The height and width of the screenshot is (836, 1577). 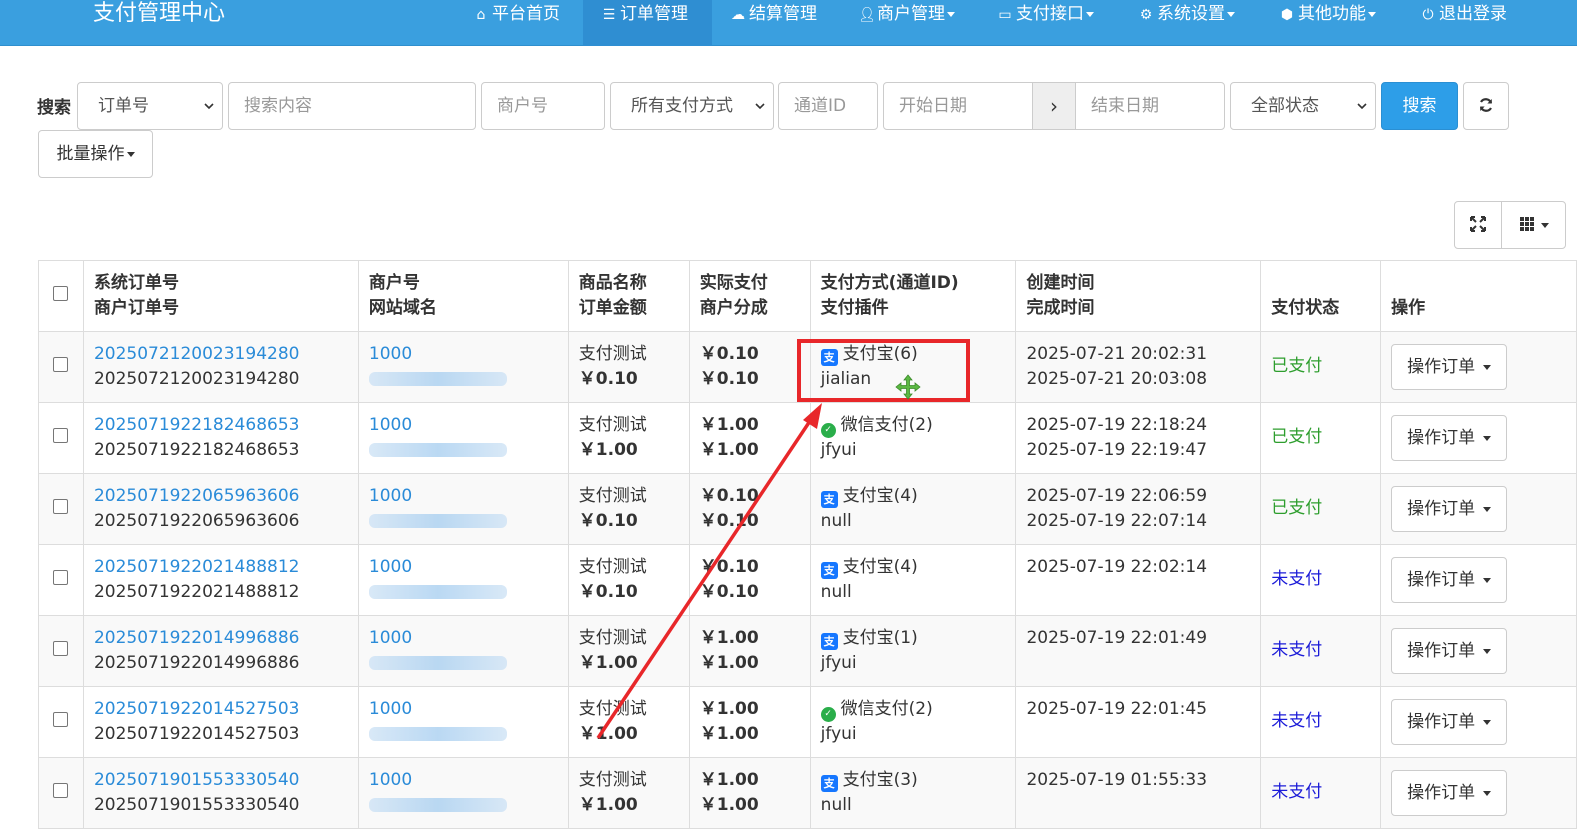 What do you see at coordinates (628, 367) in the screenshot?
I see `product-cell: 支付测试 ￥0.10` at bounding box center [628, 367].